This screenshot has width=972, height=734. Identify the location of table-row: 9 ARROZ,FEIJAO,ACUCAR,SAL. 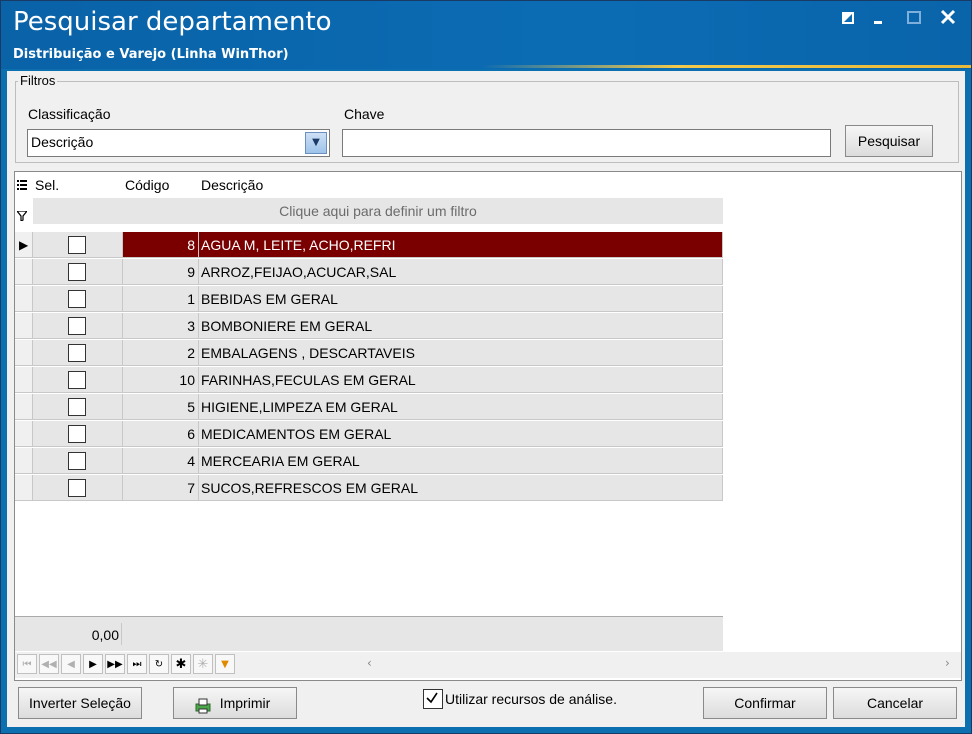
(369, 272).